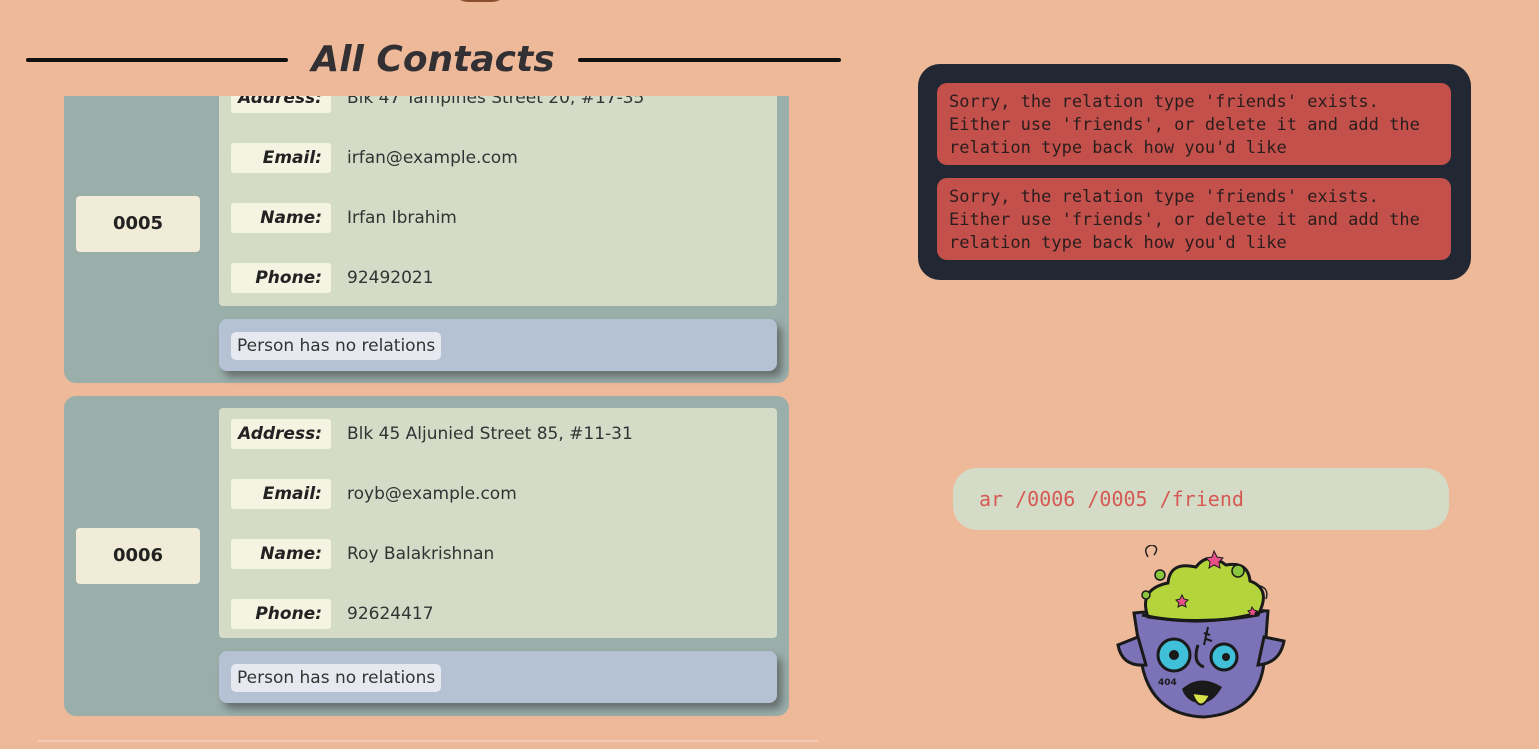 This screenshot has height=749, width=1539. What do you see at coordinates (428, 741) in the screenshot?
I see `list-bottom-edge` at bounding box center [428, 741].